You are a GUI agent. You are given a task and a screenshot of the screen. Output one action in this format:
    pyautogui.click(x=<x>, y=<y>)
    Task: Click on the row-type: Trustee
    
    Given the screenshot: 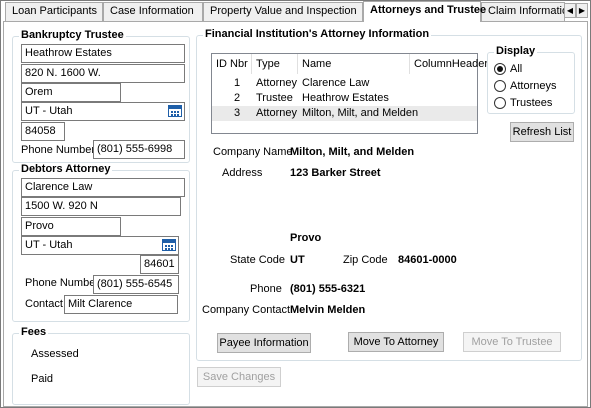 What is the action you would take?
    pyautogui.click(x=274, y=98)
    